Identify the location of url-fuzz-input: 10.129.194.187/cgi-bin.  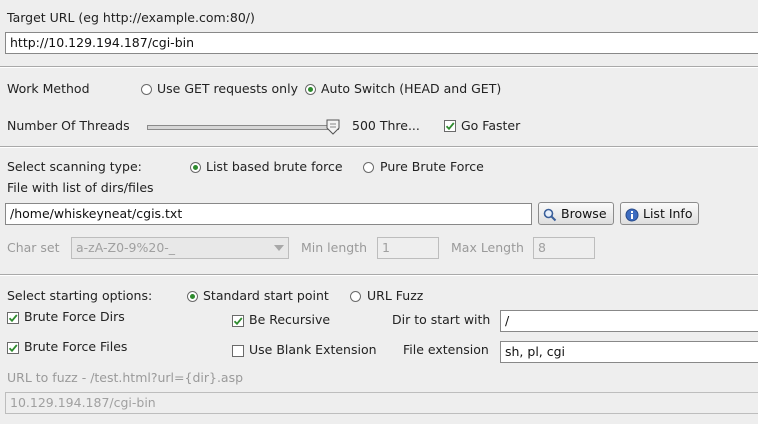
(381, 403).